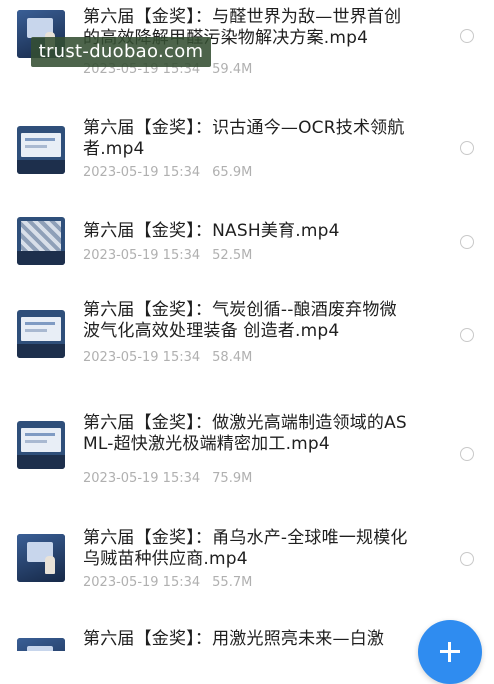 This screenshot has height=684, width=494. Describe the element at coordinates (232, 357) in the screenshot. I see `file-size: 58.4M` at that location.